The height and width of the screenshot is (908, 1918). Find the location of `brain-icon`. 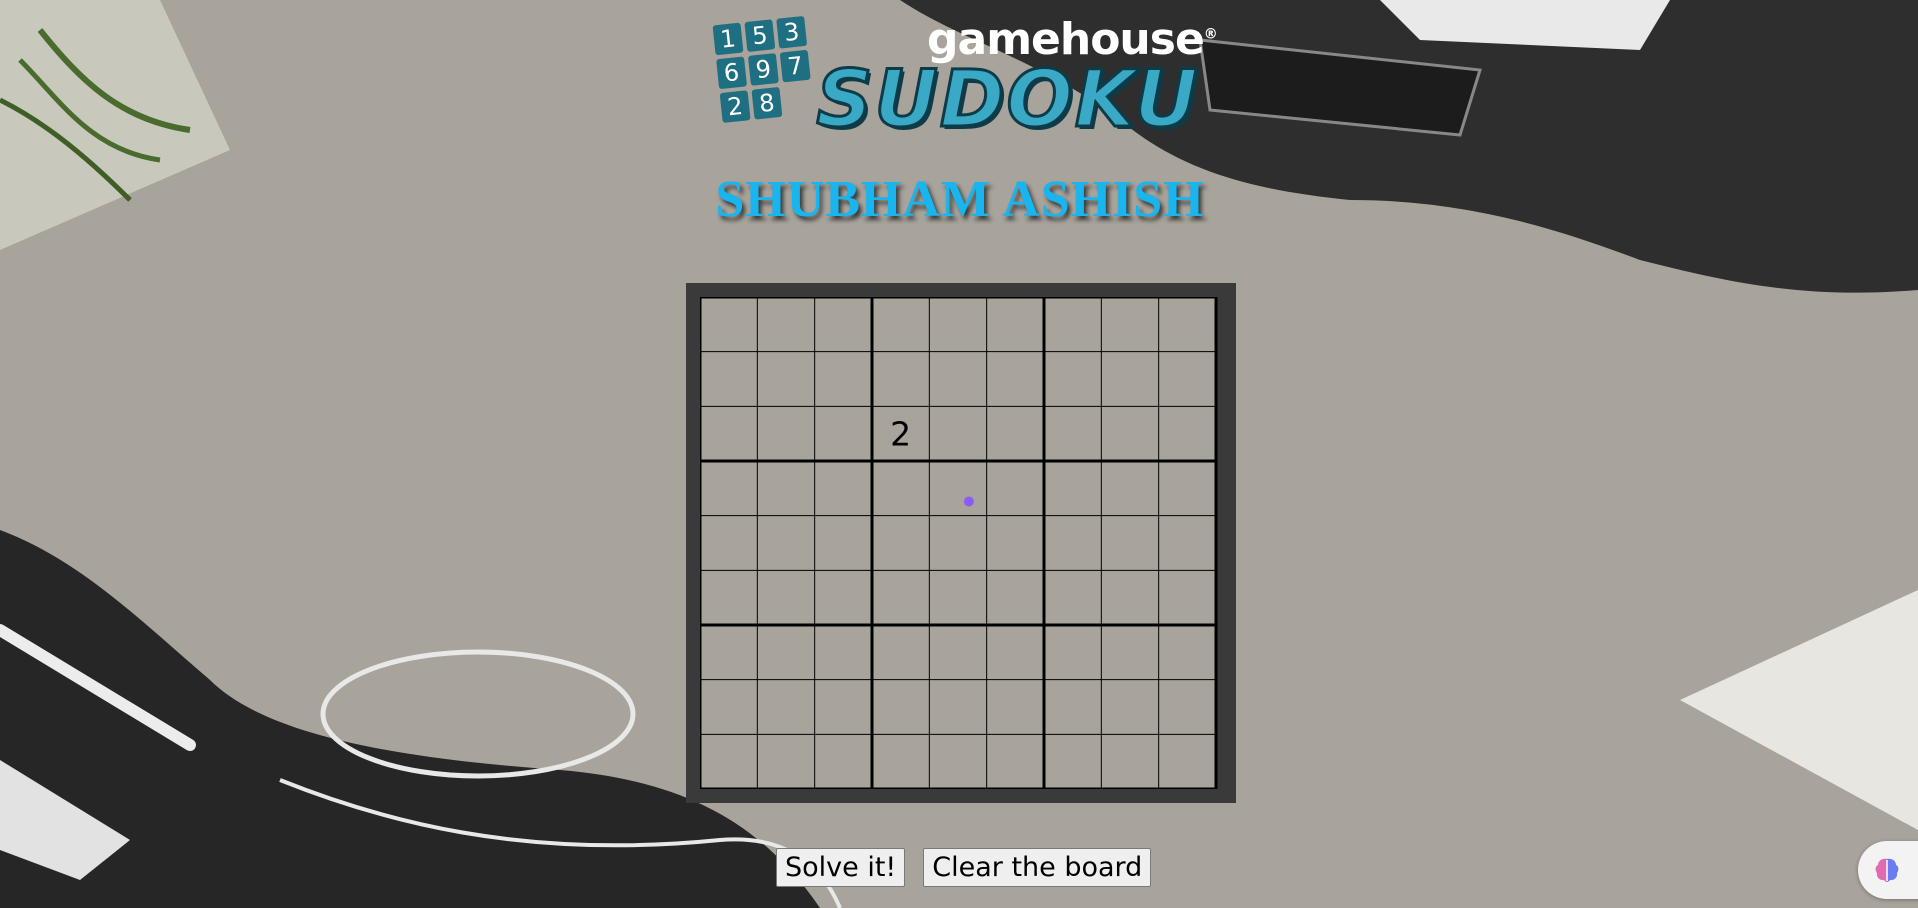

brain-icon is located at coordinates (1887, 870).